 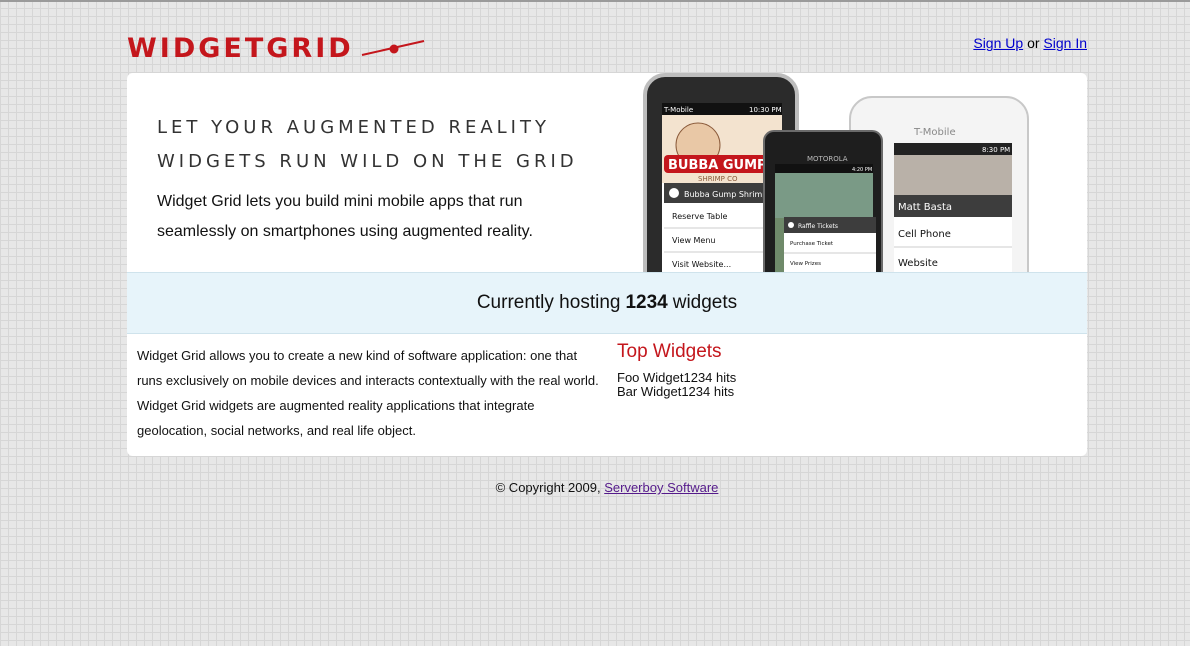 I want to click on phone3-carrier: T-Mobile, so click(x=934, y=132).